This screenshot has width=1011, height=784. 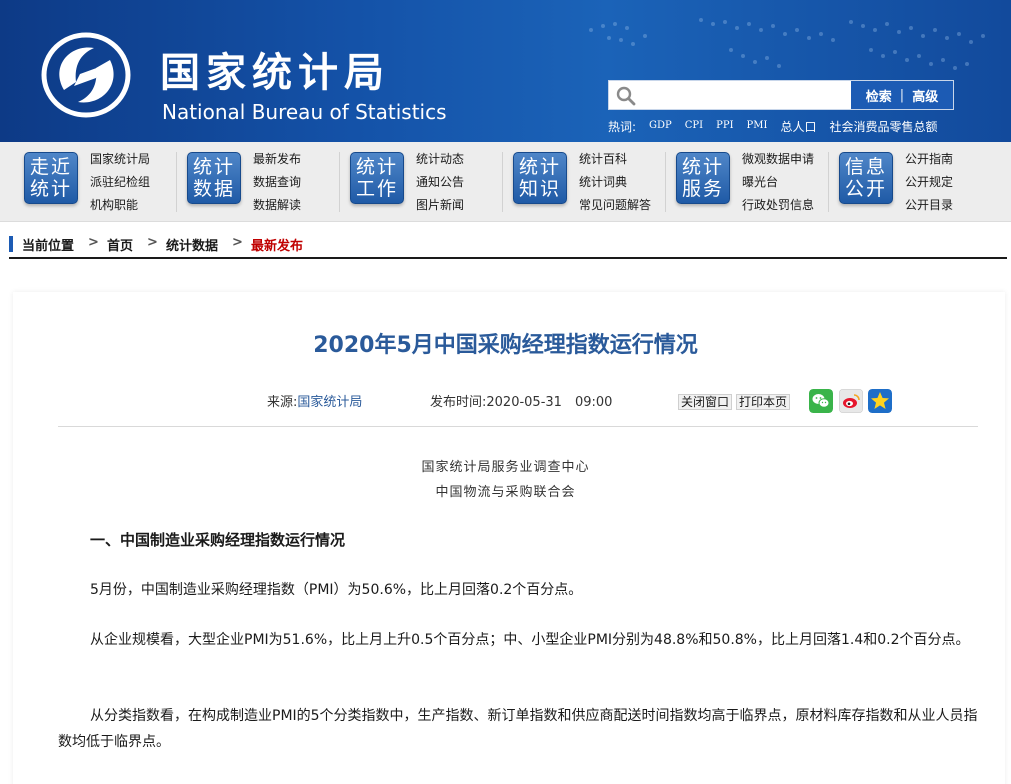 What do you see at coordinates (336, 590) in the screenshot?
I see `paragraph: 5月份，中国制造业采购经理指数（PMI）为50.6%，比上月回落0.2个百分点。` at bounding box center [336, 590].